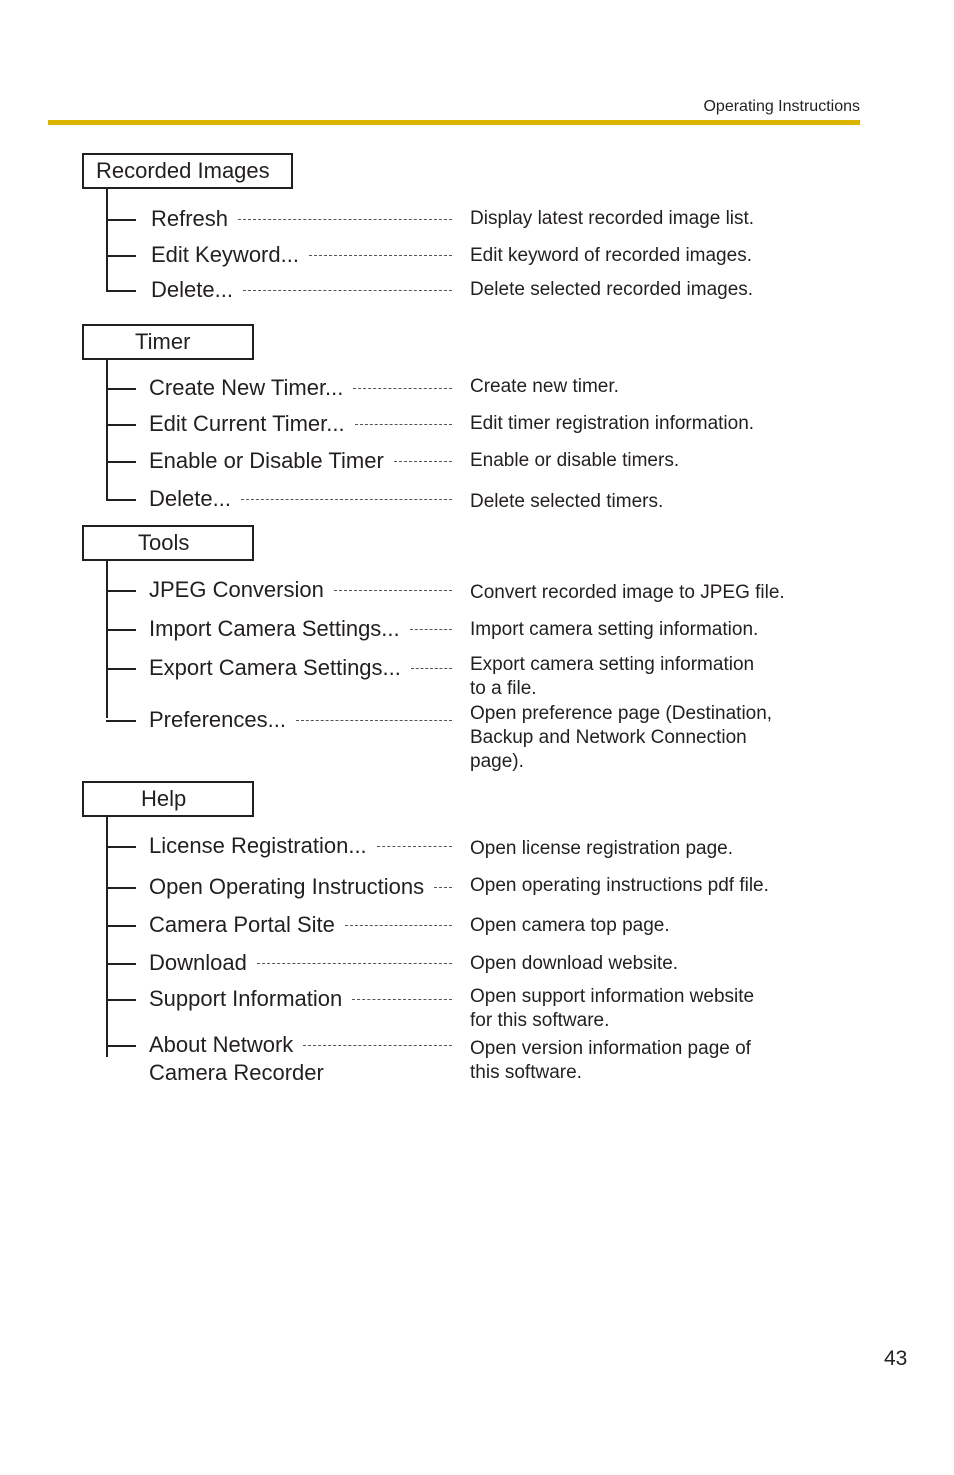  Describe the element at coordinates (575, 460) in the screenshot. I see `menu-item-description: Enable or disable timers.` at that location.